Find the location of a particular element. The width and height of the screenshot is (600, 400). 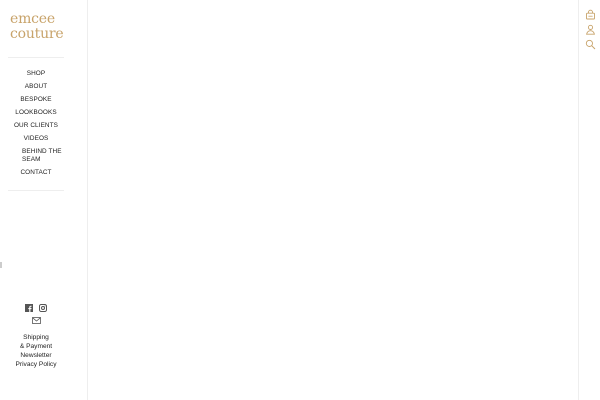

cart-icon is located at coordinates (590, 13).